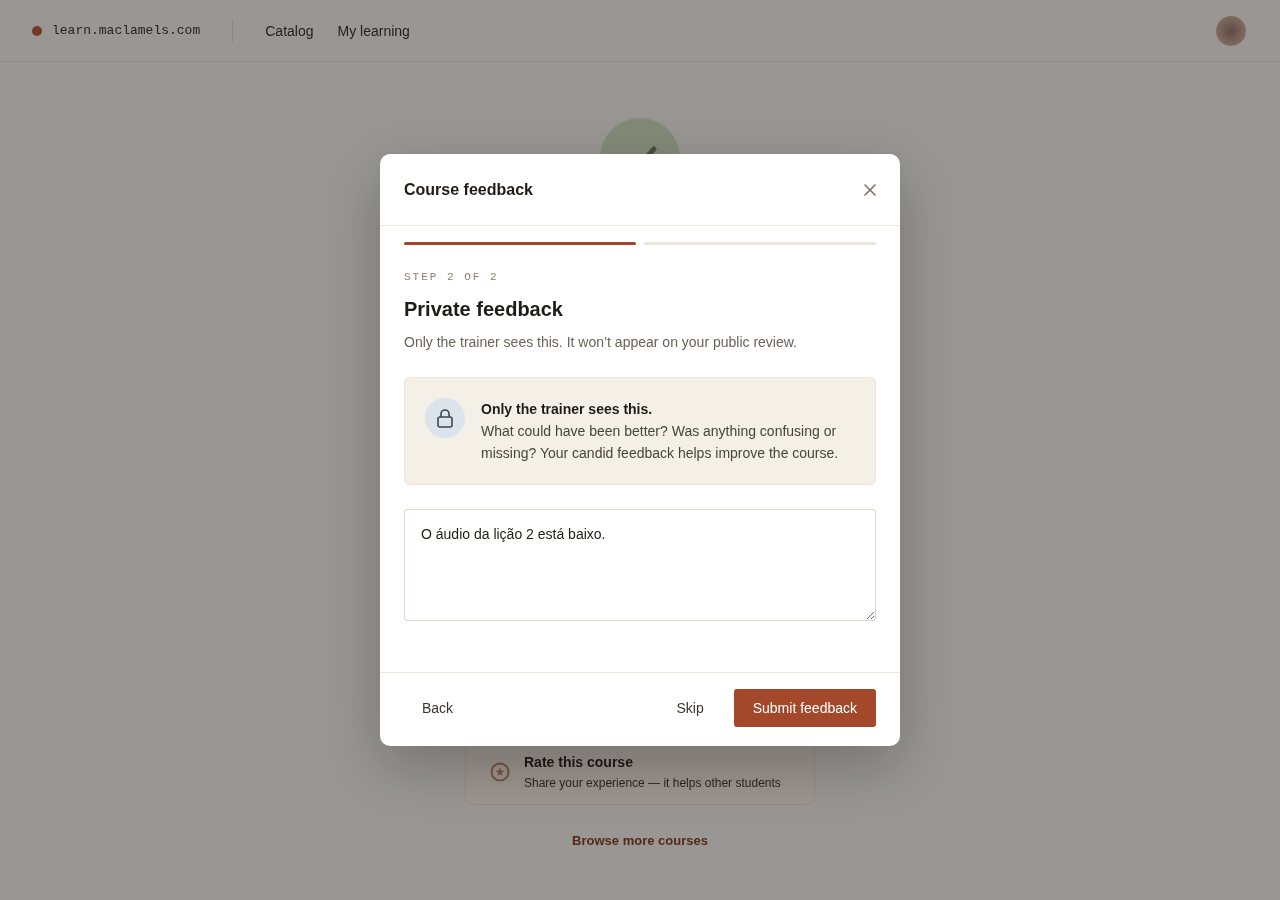 The image size is (1280, 900). Describe the element at coordinates (652, 783) in the screenshot. I see `card-subtitle: Share your experience — it helps other students` at that location.